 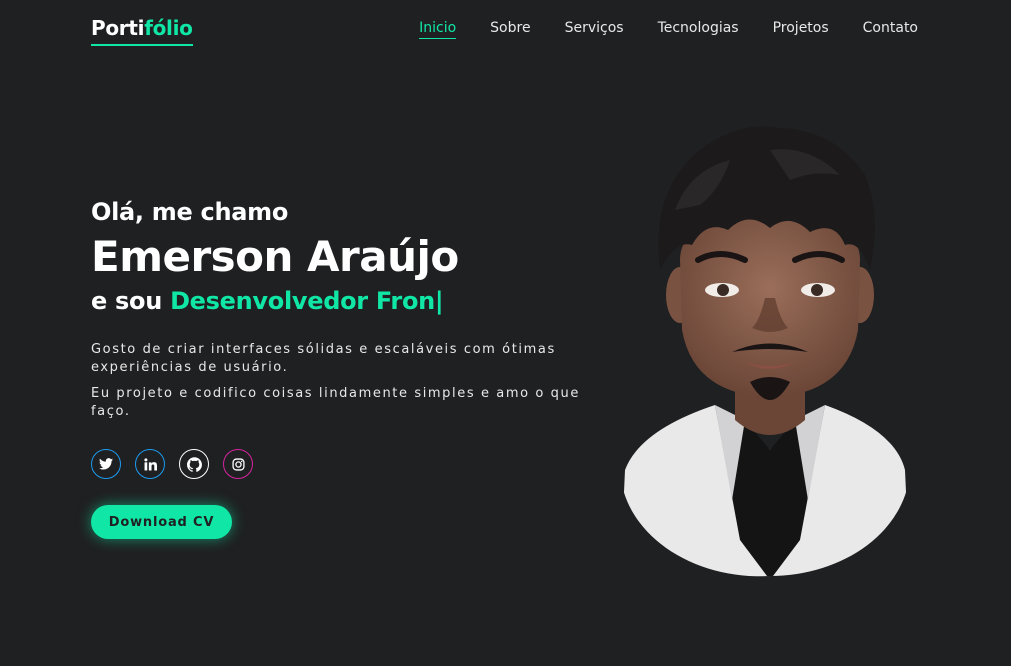 I want to click on instagram-link, so click(x=238, y=464).